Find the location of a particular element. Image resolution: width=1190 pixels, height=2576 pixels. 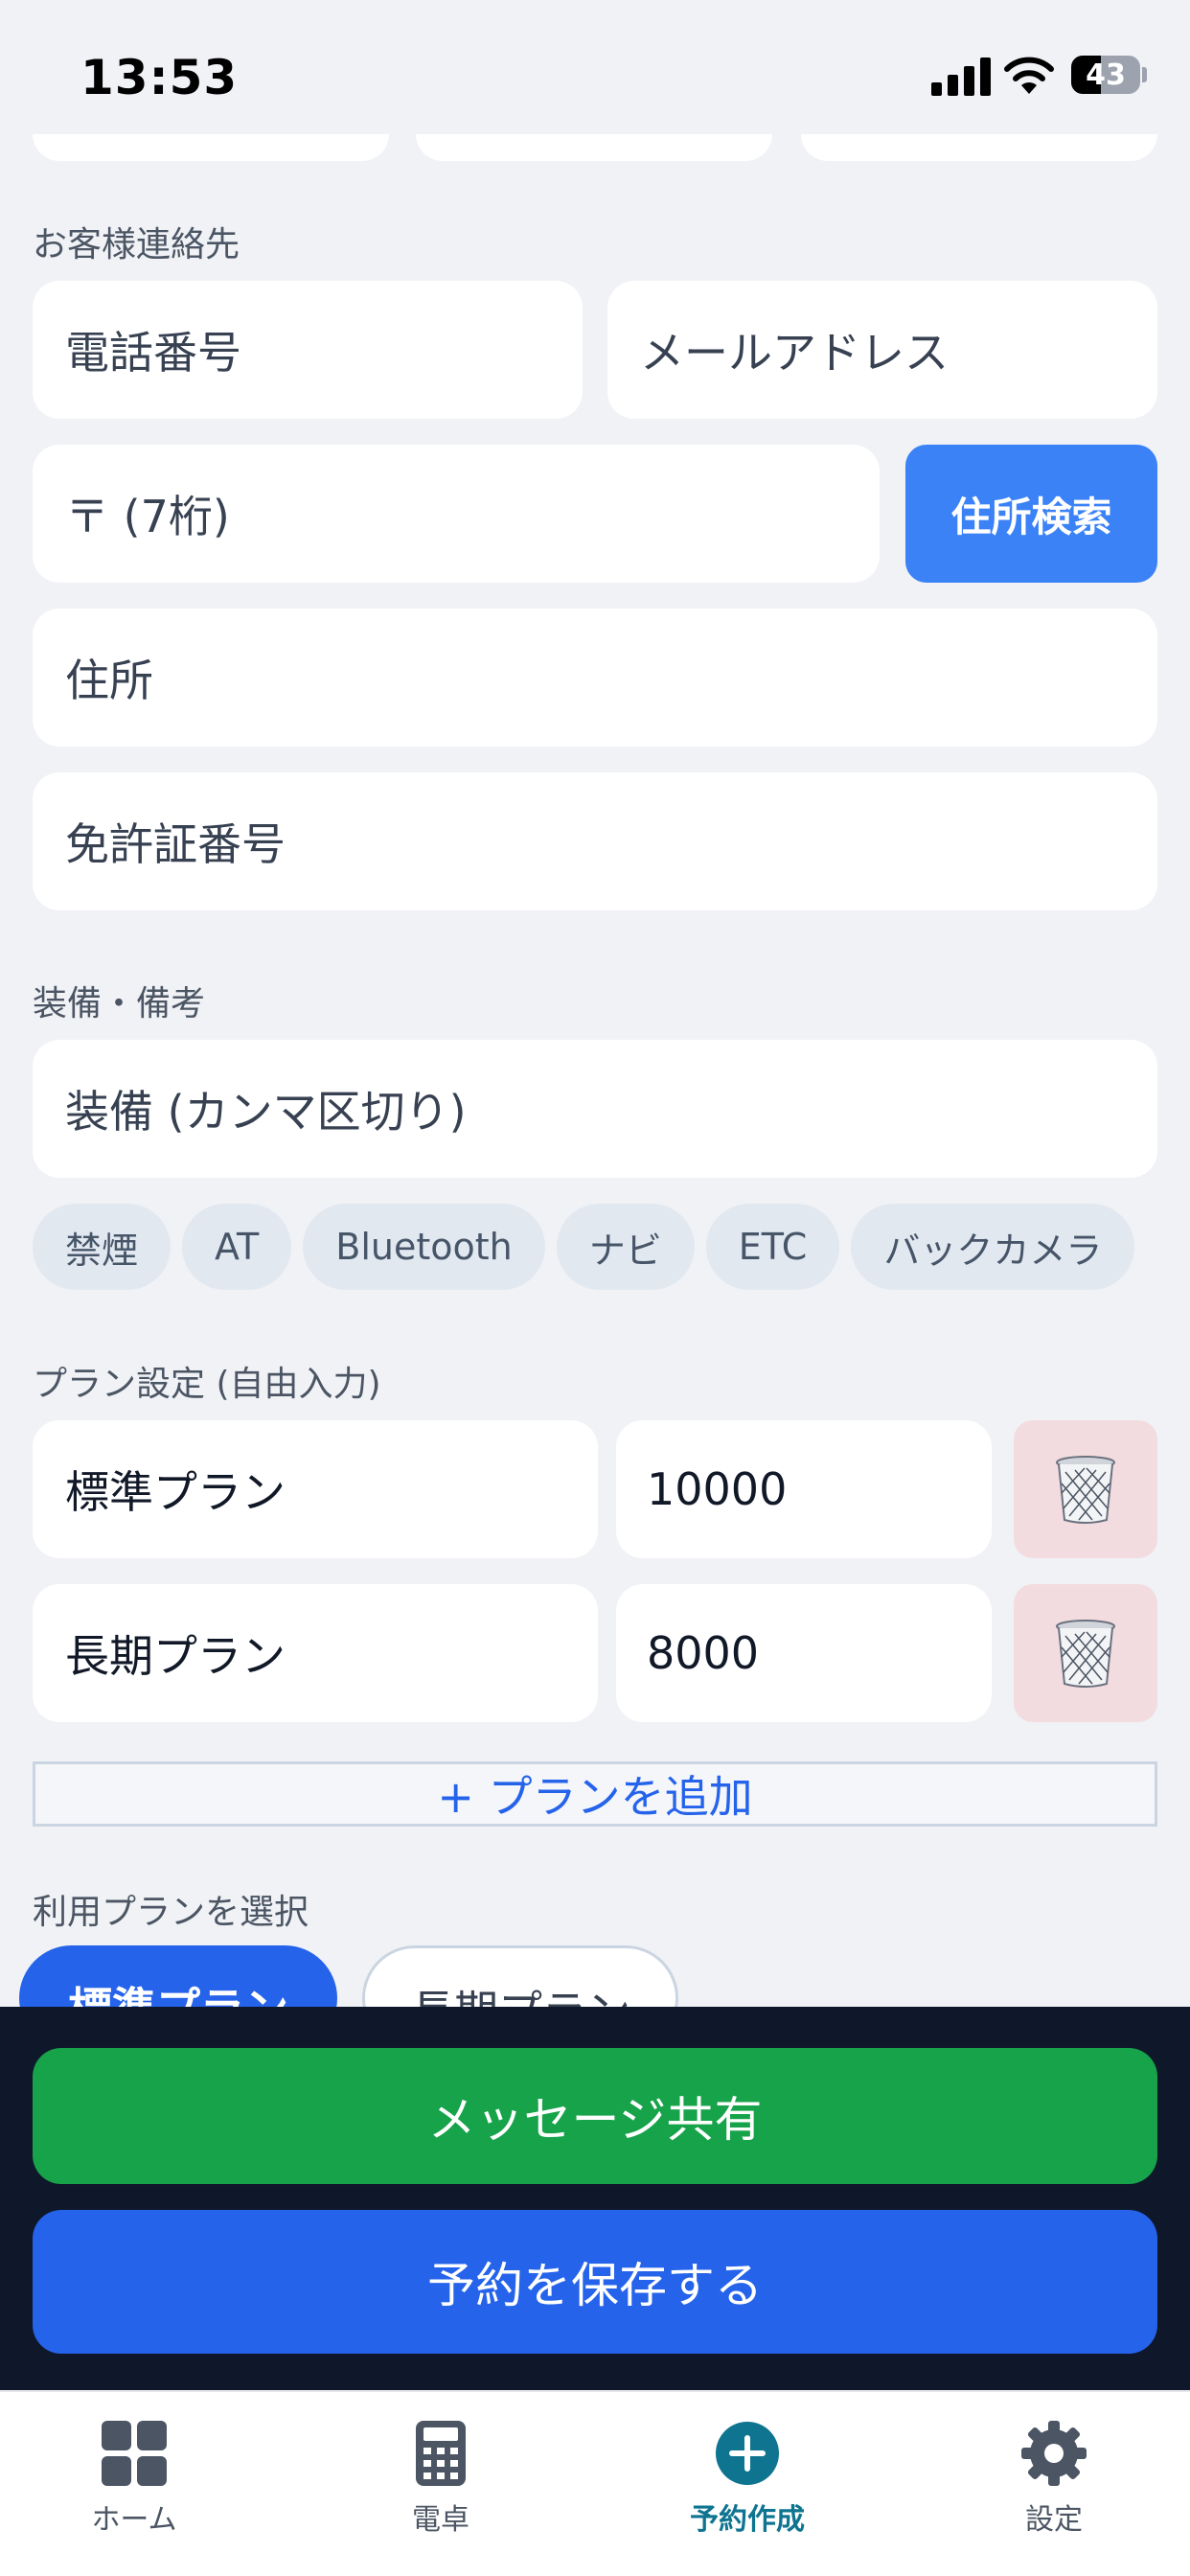

share-message-button: メッセージ共有 is located at coordinates (595, 2116).